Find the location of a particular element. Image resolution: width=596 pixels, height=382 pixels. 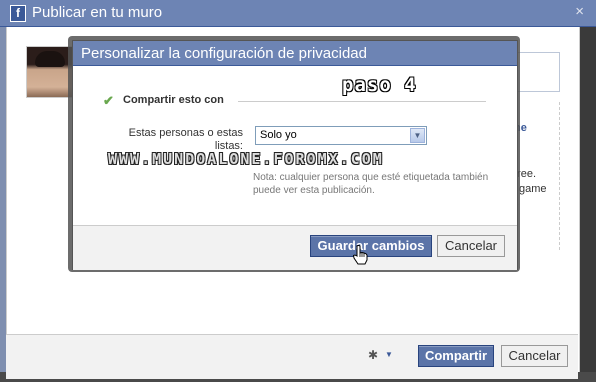

privacy-select: Solo yo ▼ is located at coordinates (341, 135).